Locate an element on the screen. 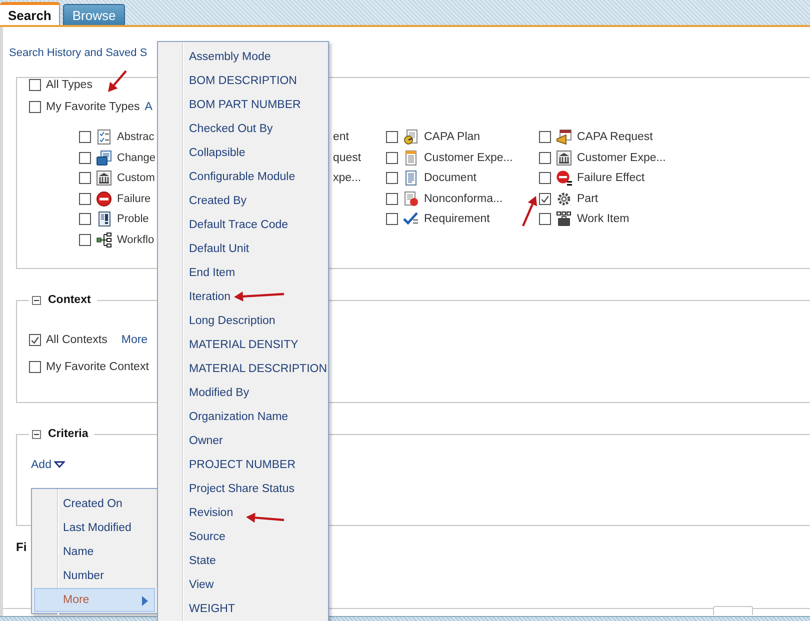  types-link: A is located at coordinates (148, 107).